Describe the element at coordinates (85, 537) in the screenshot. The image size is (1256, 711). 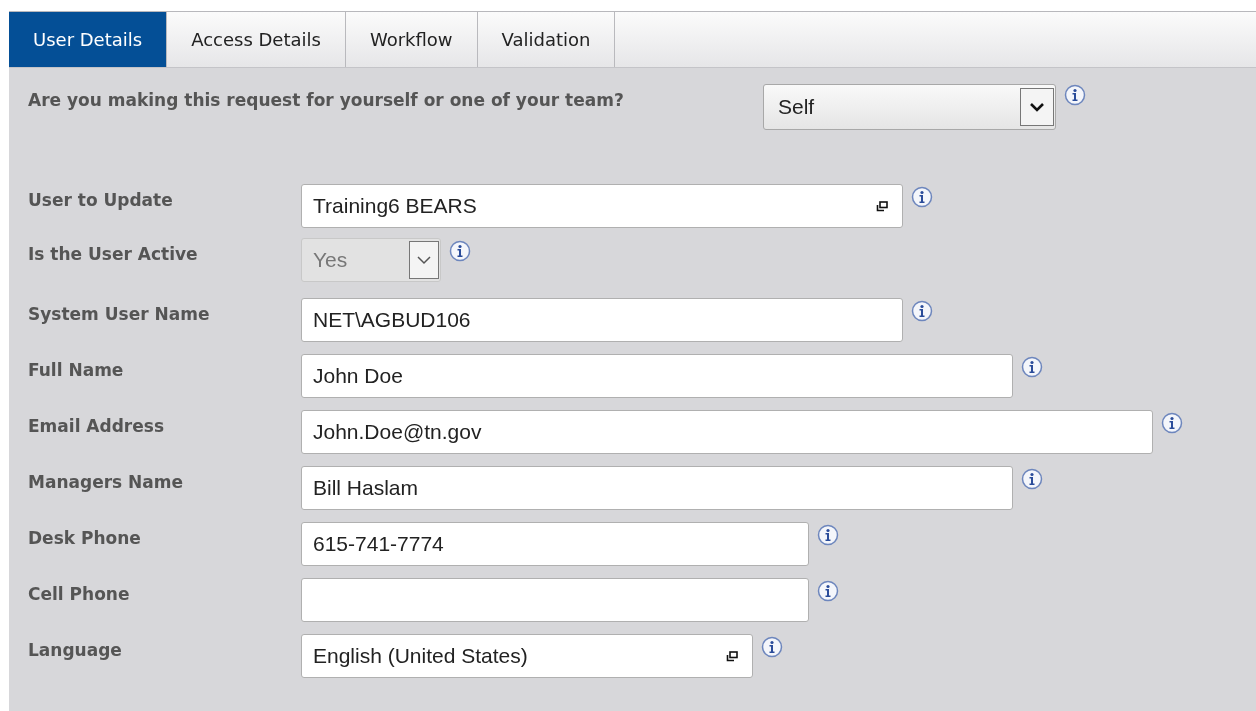
I see `field-label: Desk Phone` at that location.